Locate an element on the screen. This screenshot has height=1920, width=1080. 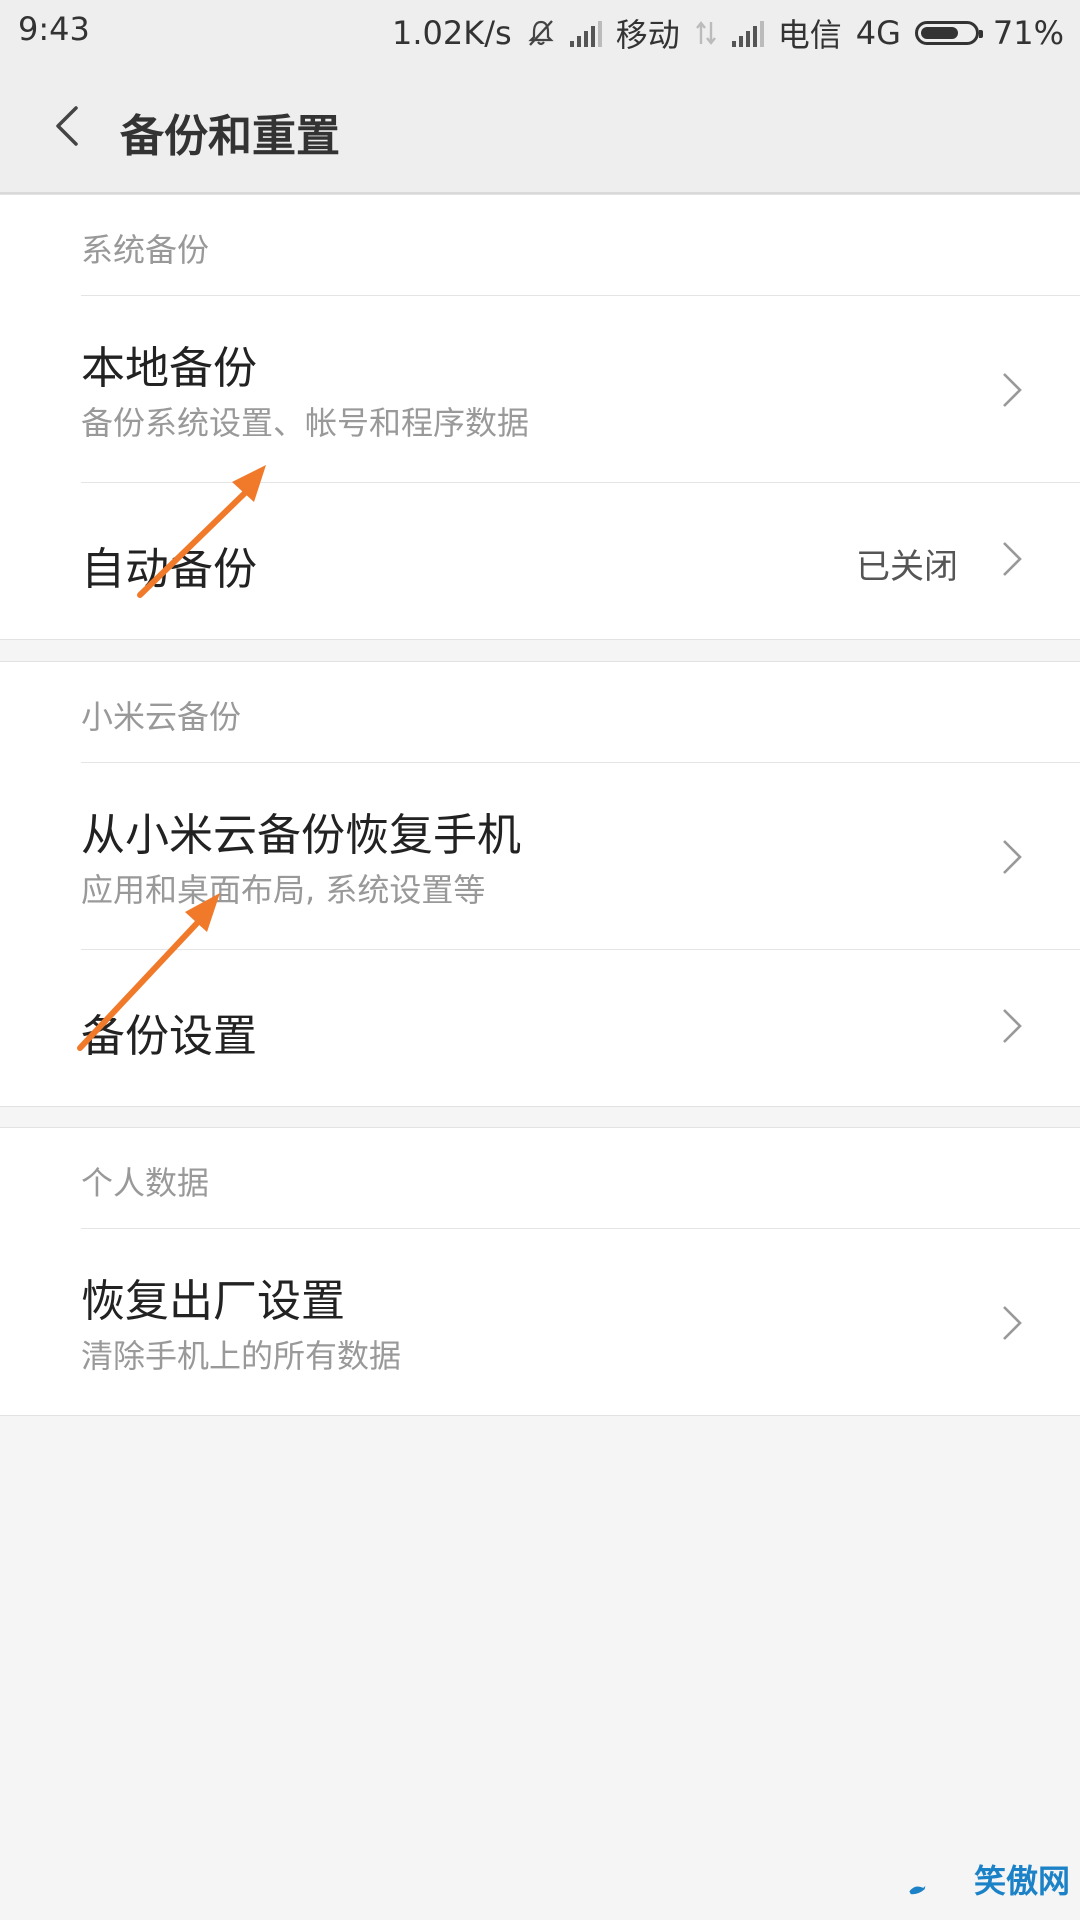
section-title: 个人数据 is located at coordinates (145, 1183).